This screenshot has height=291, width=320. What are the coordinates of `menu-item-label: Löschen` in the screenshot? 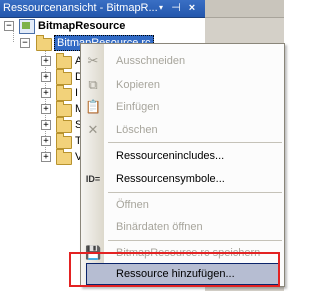 It's located at (137, 130).